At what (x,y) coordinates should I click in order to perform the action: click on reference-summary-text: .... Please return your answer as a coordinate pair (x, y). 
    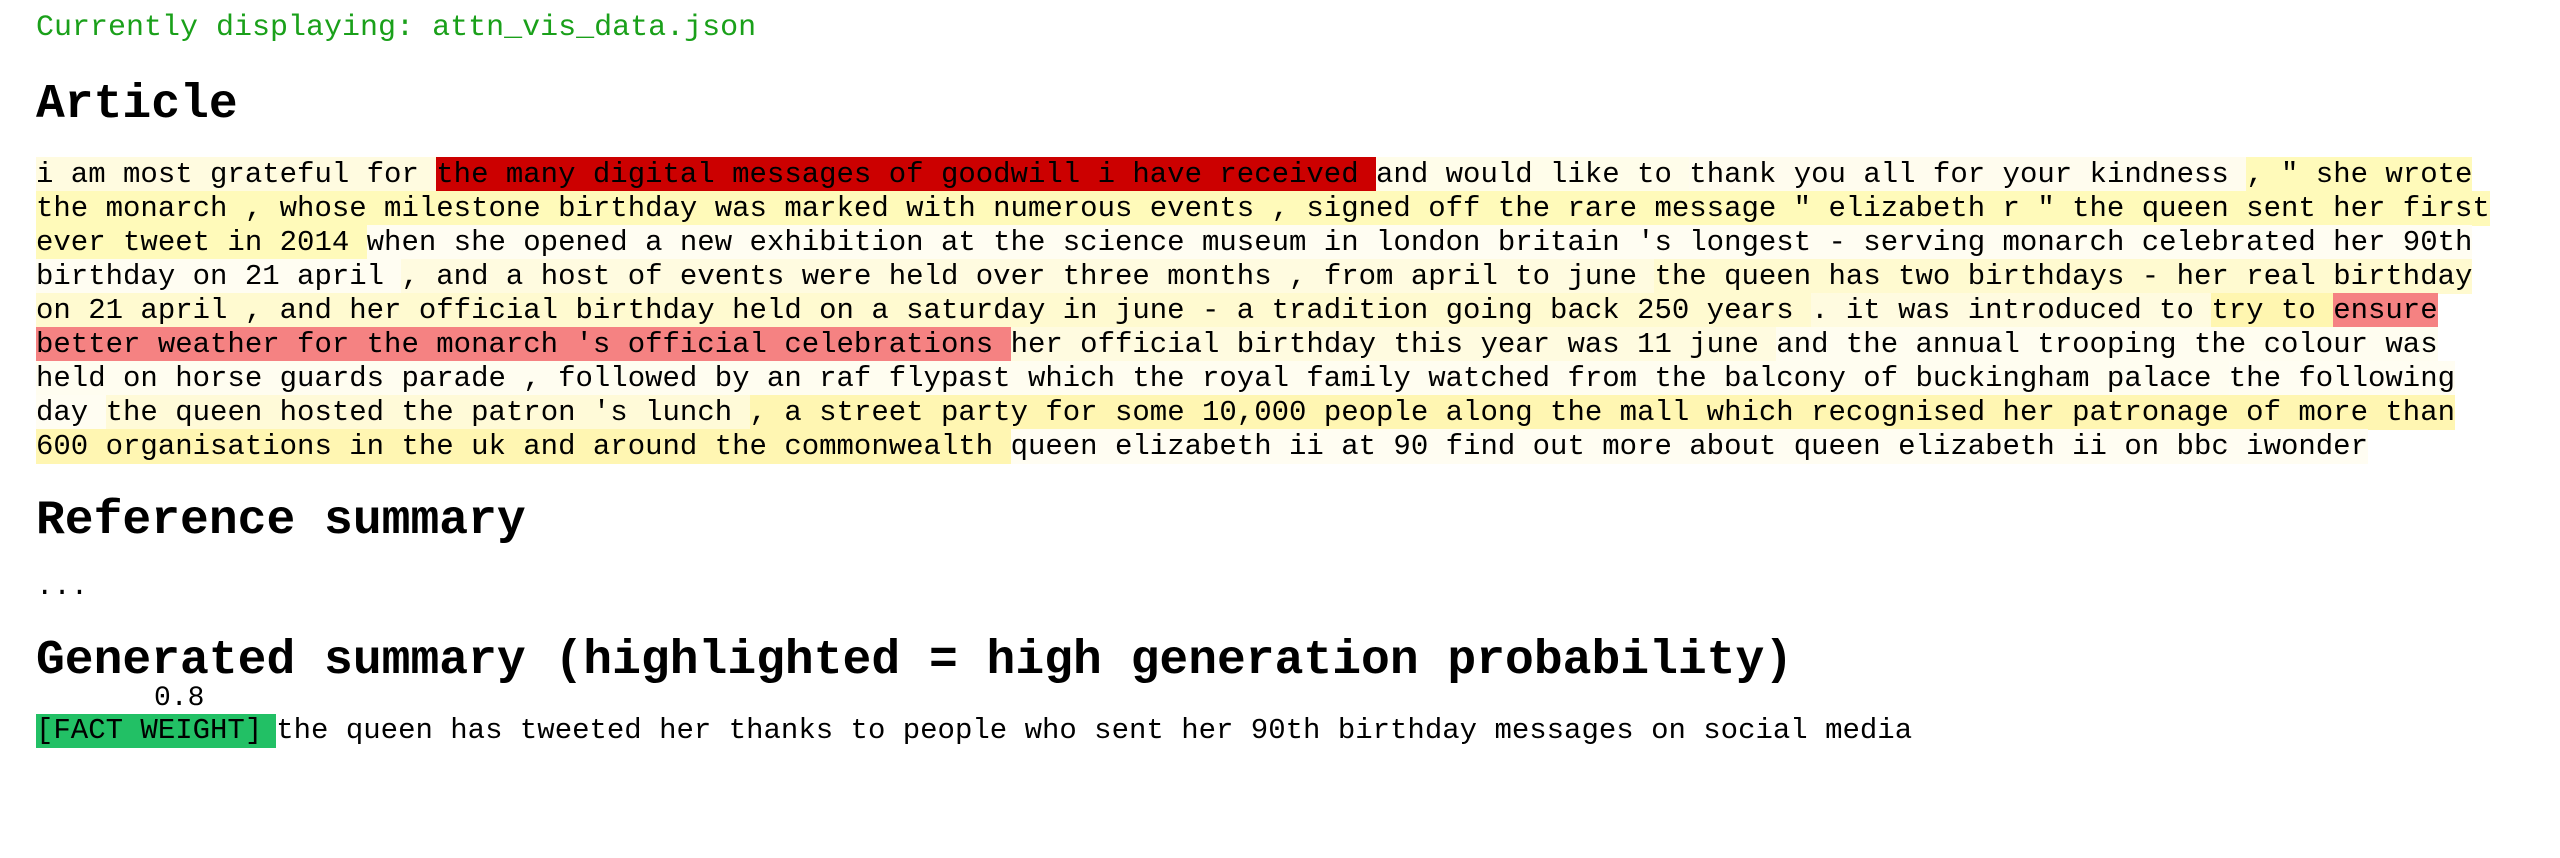
    Looking at the image, I should click on (62, 586).